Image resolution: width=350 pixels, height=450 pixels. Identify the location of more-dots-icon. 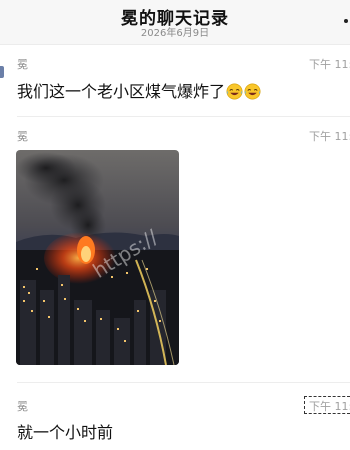
(346, 20).